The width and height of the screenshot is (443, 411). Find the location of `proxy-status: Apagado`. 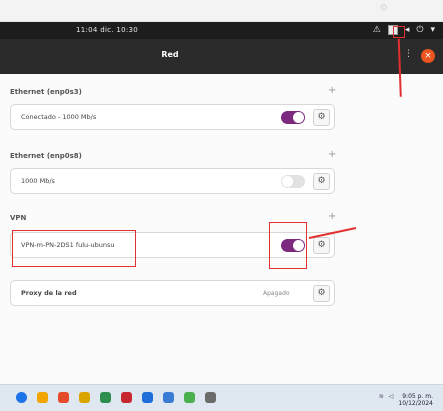

proxy-status: Apagado is located at coordinates (276, 293).